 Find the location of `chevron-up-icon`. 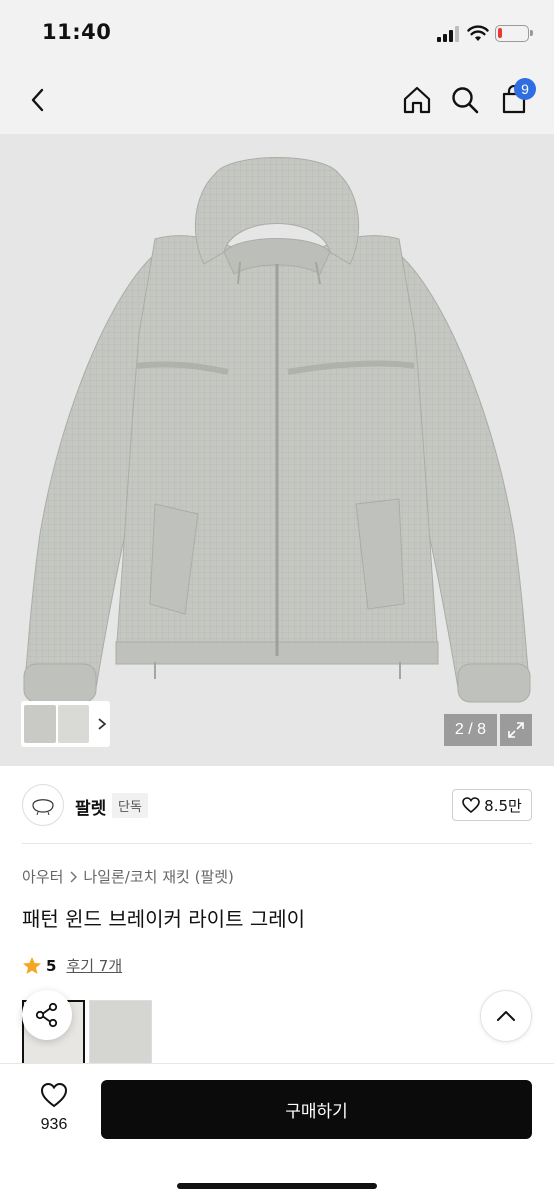

chevron-up-icon is located at coordinates (506, 1016).